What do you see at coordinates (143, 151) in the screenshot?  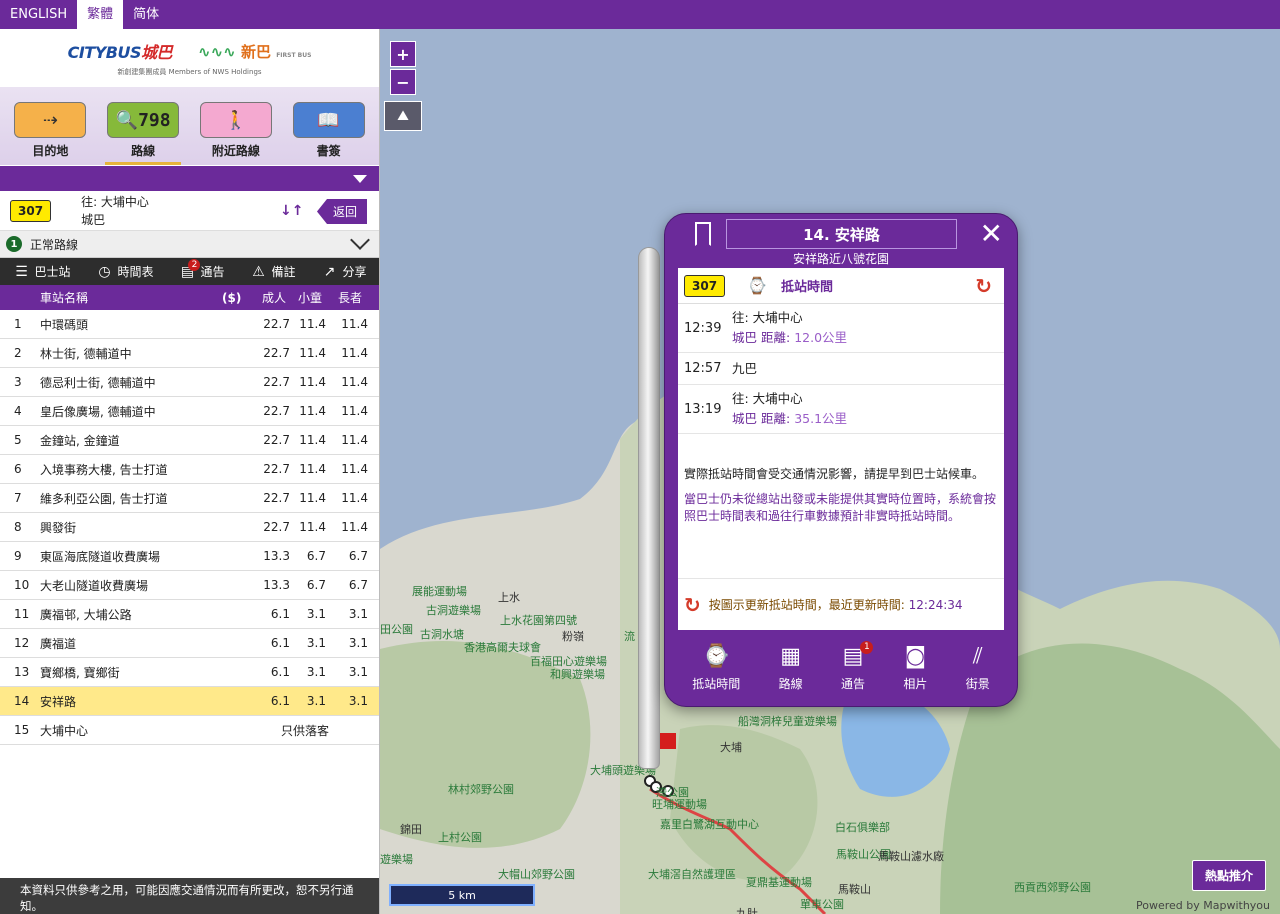 I see `nav-route-label: 路線` at bounding box center [143, 151].